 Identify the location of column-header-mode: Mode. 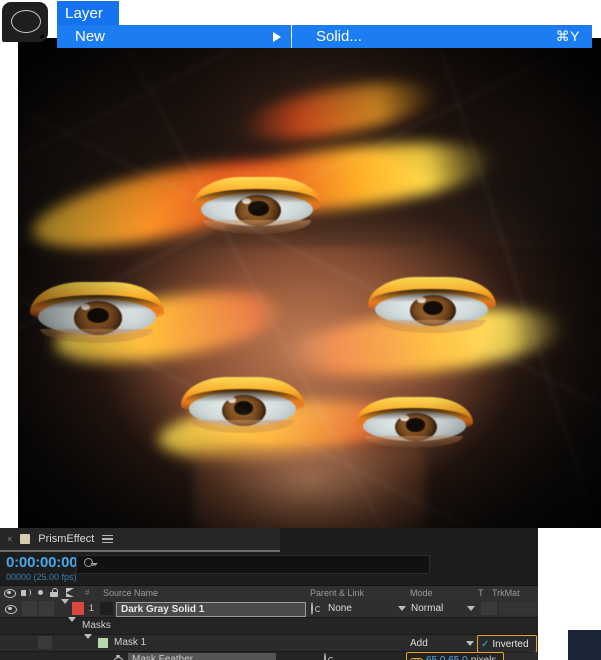
(421, 593).